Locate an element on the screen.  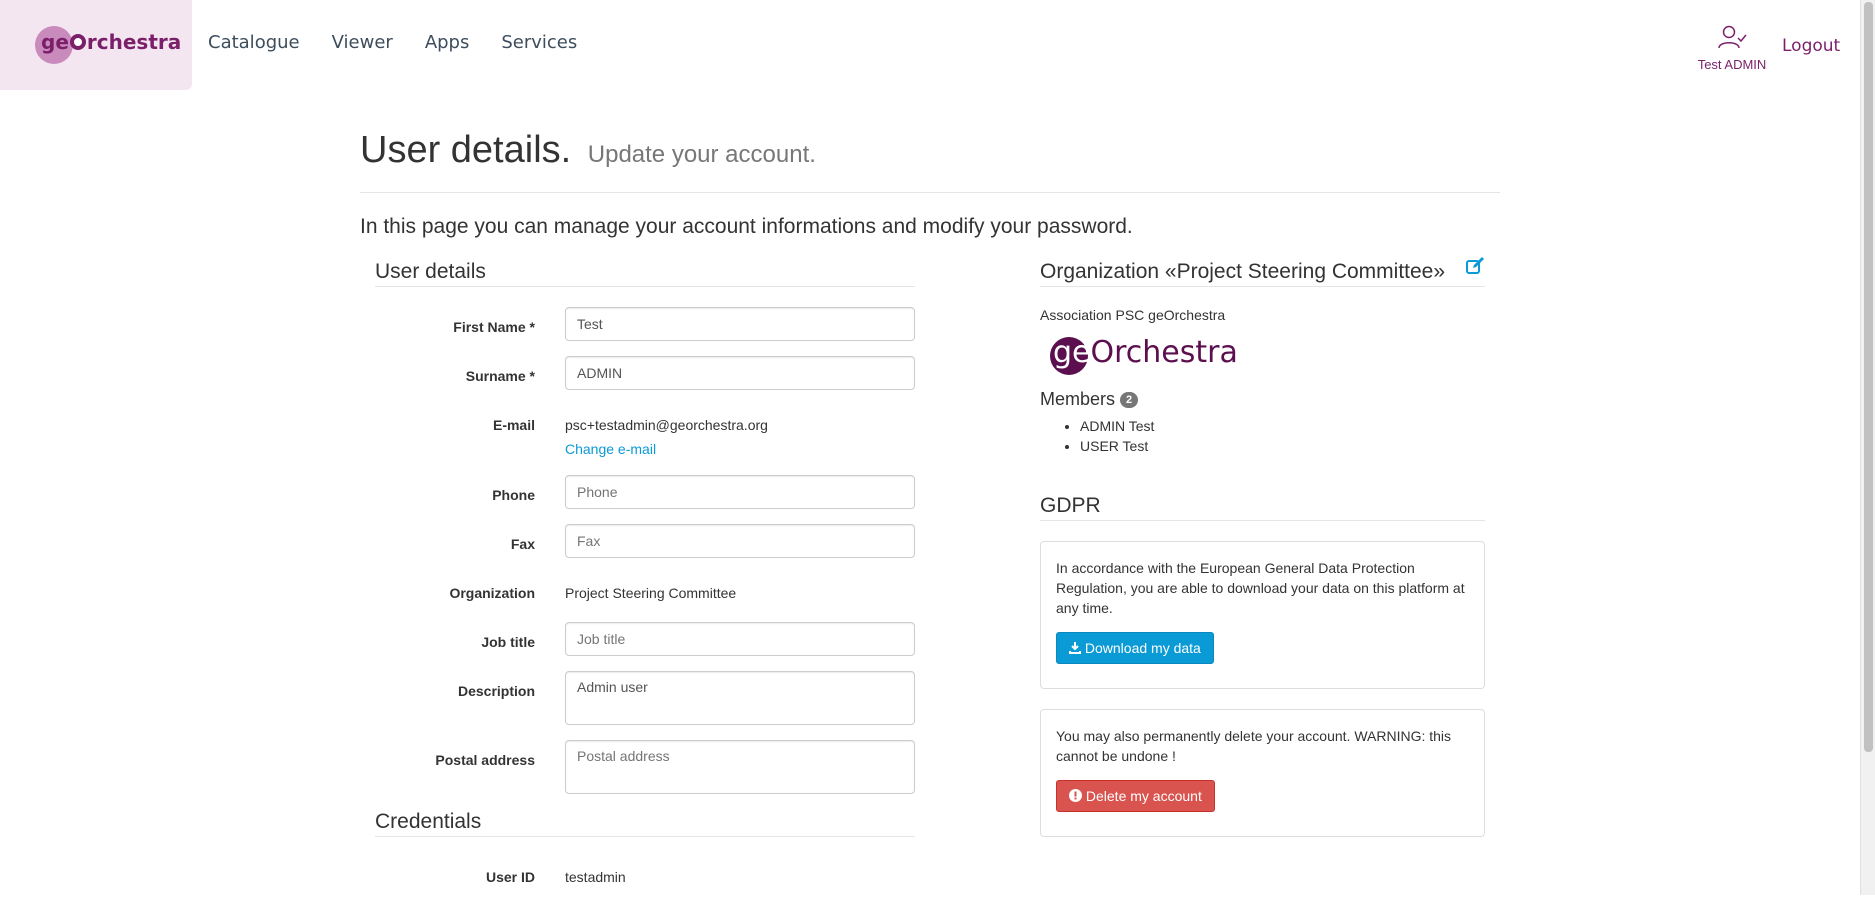
download-data-button: Download my data is located at coordinates (1135, 648).